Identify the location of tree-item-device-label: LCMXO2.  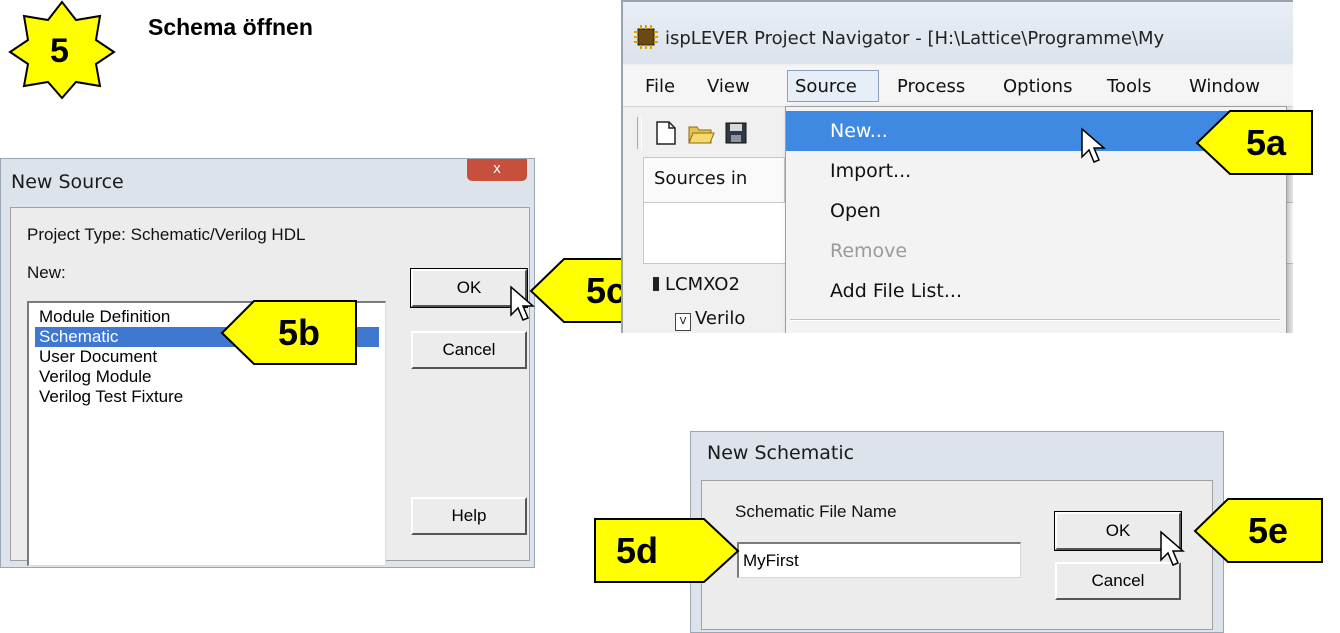
(702, 284).